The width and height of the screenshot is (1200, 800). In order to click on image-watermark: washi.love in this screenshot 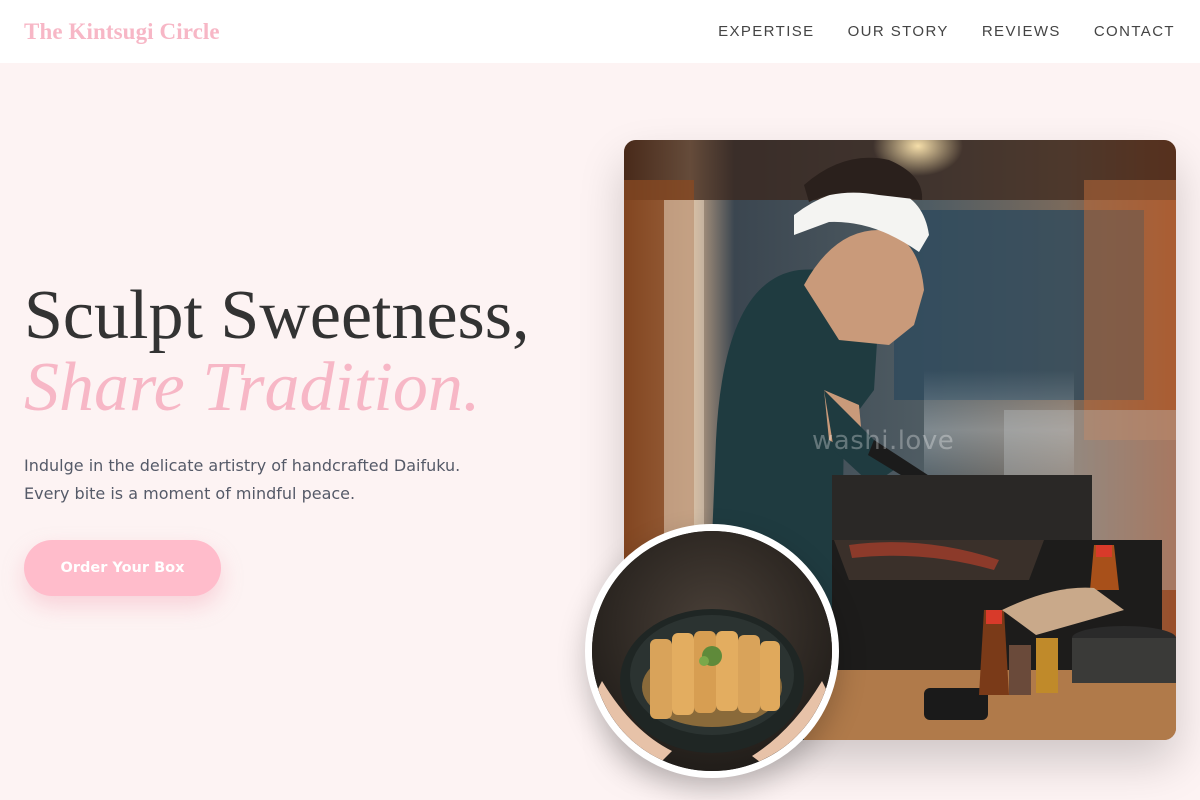, I will do `click(883, 441)`.